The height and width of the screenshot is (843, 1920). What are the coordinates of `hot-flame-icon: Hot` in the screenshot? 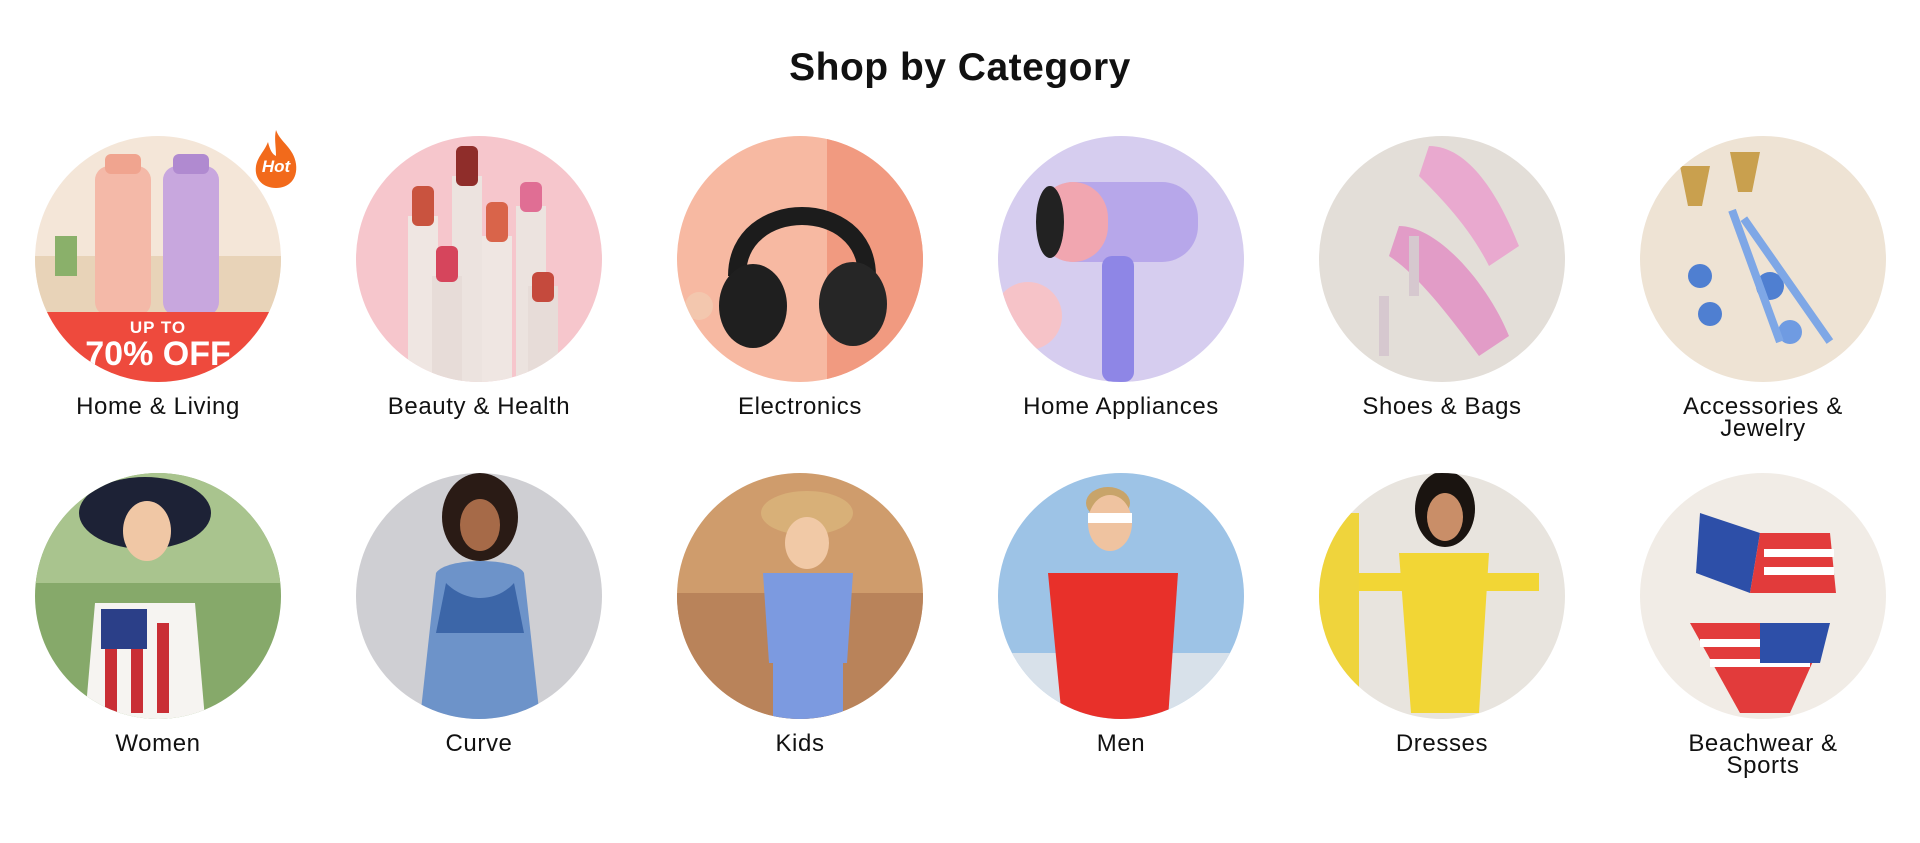 It's located at (276, 159).